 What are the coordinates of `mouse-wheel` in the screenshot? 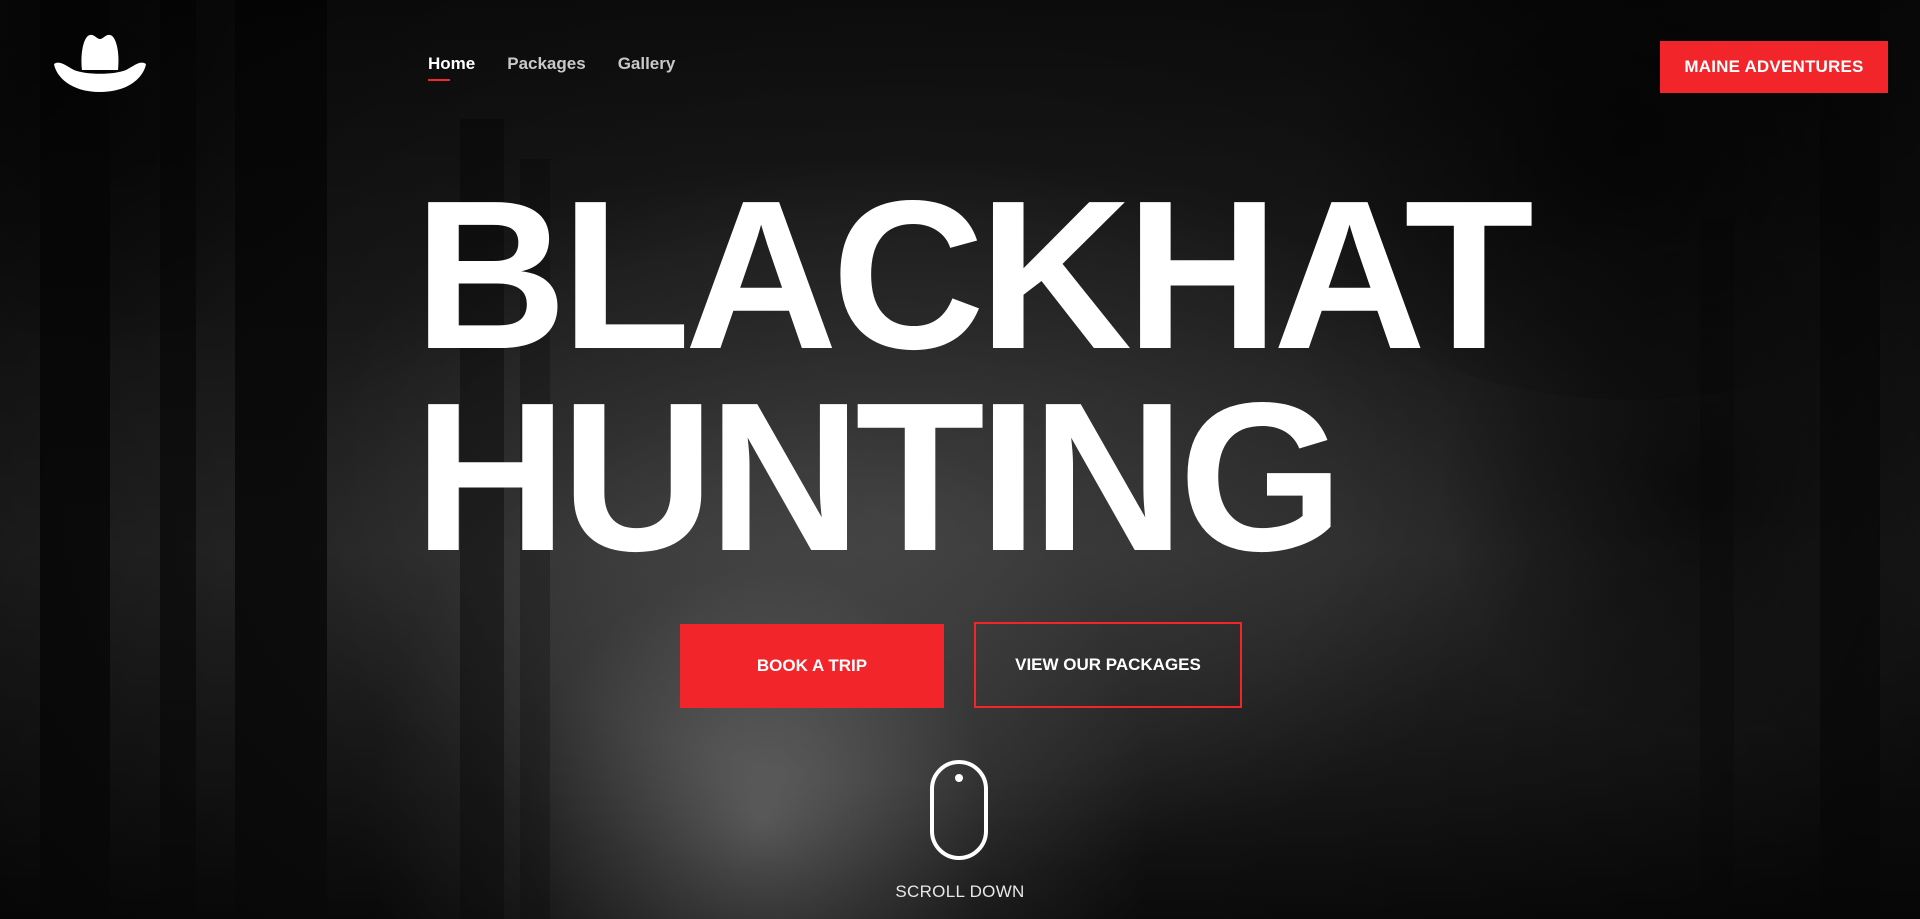 It's located at (959, 778).